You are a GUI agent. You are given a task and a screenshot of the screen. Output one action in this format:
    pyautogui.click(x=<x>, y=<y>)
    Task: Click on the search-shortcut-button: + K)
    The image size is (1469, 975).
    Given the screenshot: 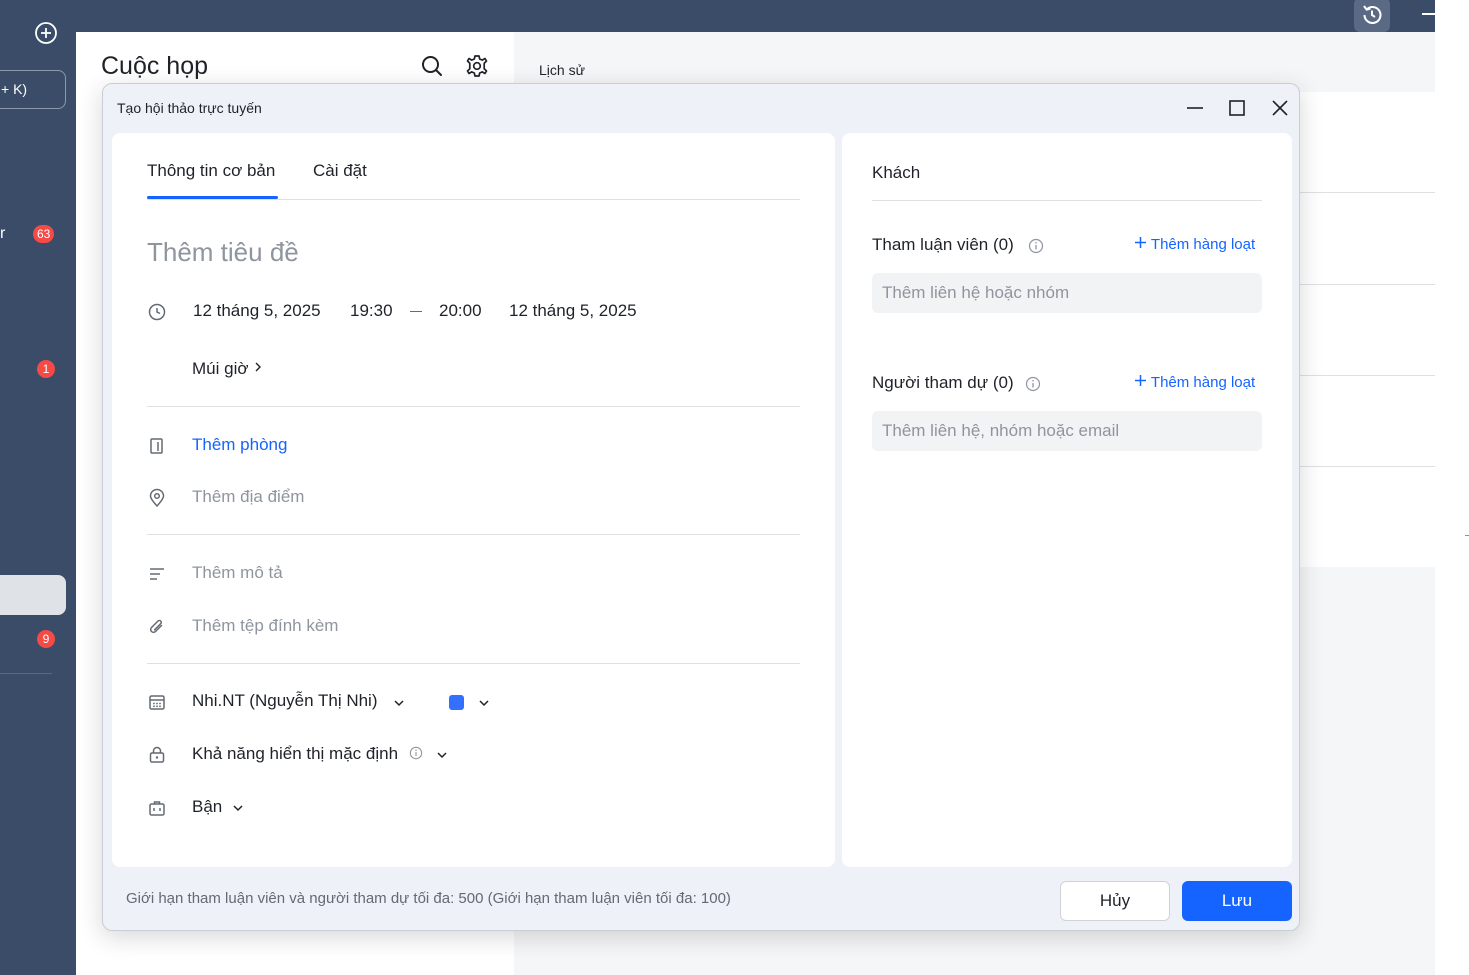 What is the action you would take?
    pyautogui.click(x=33, y=89)
    